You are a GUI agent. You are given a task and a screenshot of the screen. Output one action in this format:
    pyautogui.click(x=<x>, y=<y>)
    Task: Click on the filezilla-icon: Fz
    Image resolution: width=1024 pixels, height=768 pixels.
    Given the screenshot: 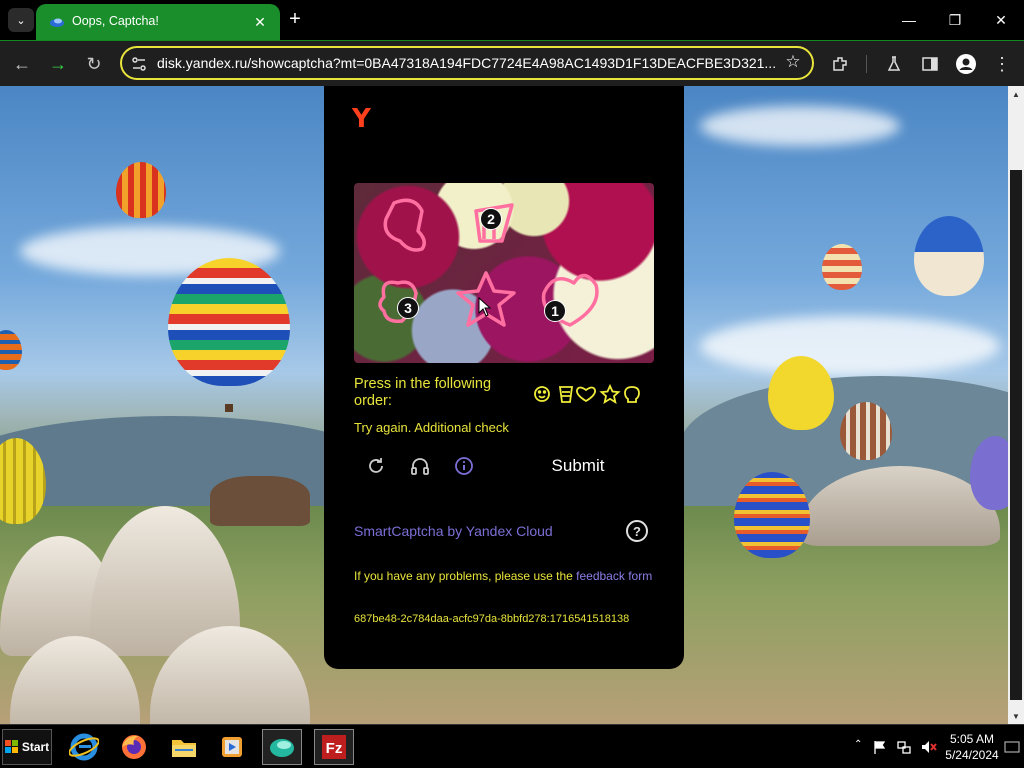 What is the action you would take?
    pyautogui.click(x=334, y=747)
    